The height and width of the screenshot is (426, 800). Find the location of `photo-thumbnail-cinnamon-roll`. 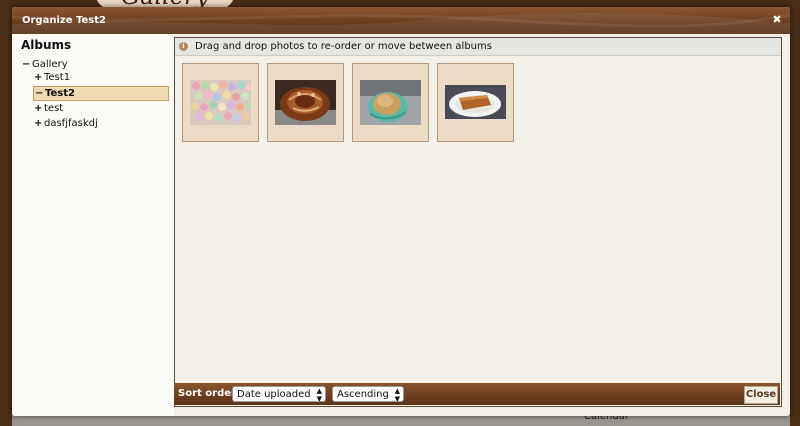

photo-thumbnail-cinnamon-roll is located at coordinates (305, 102).